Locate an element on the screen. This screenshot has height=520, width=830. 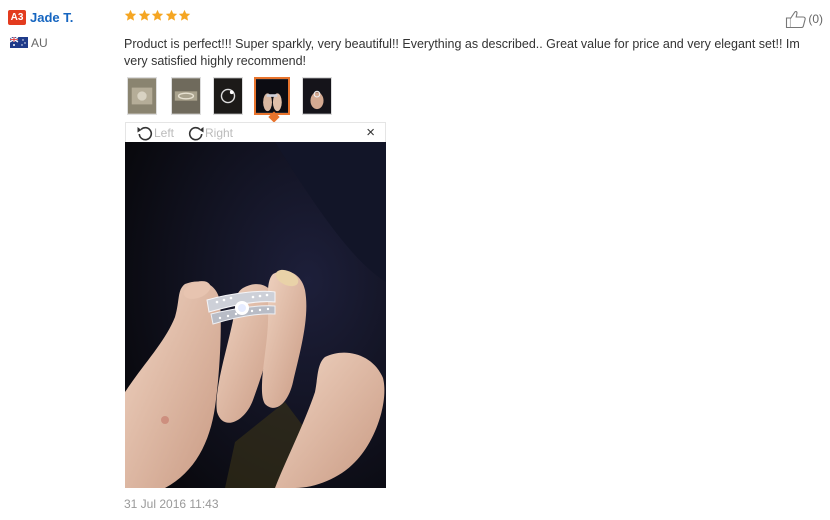
thumbs-up-icon is located at coordinates (796, 19).